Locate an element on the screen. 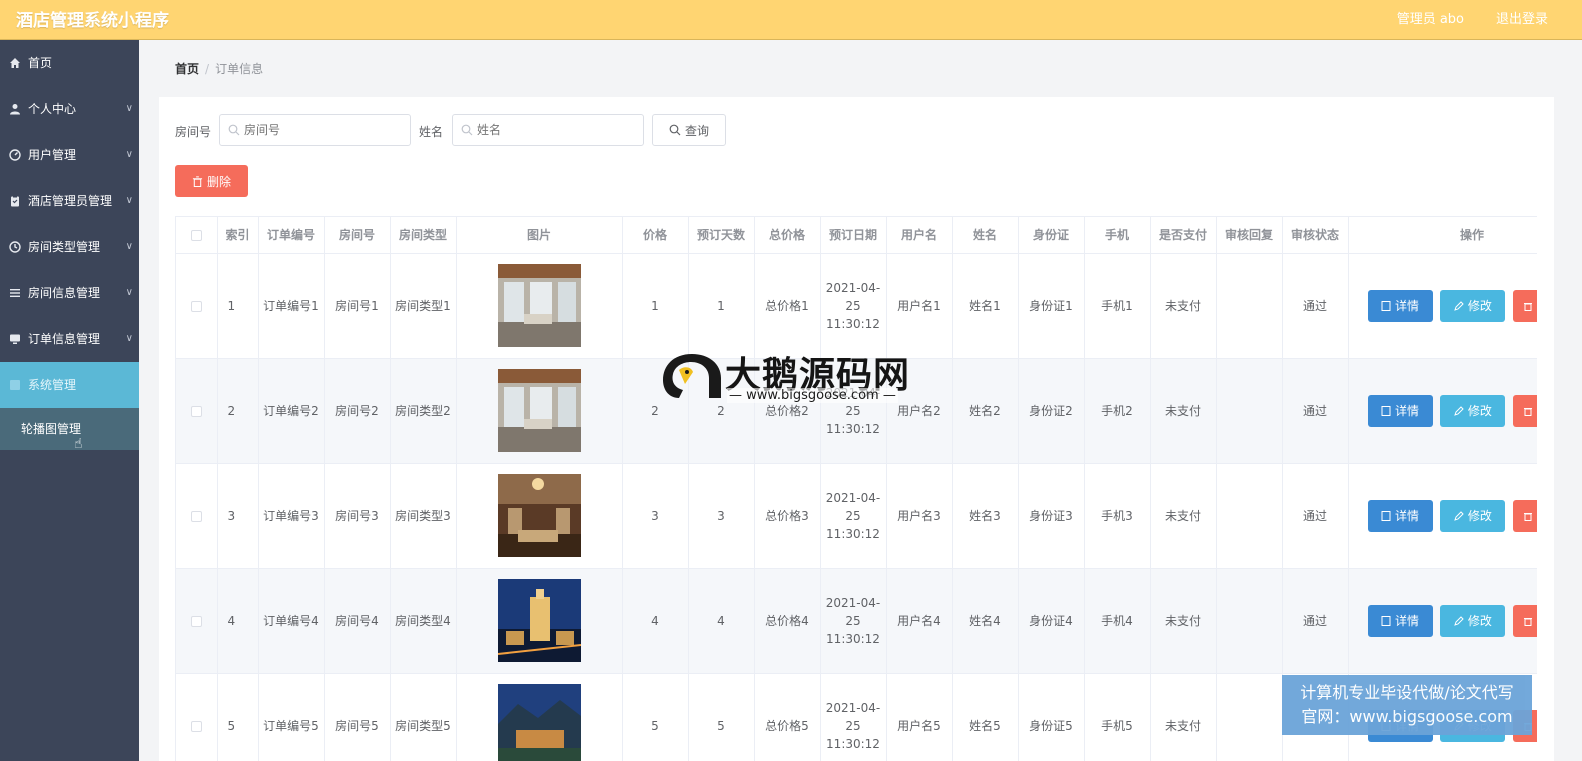 The width and height of the screenshot is (1582, 761). list-icon is located at coordinates (15, 293).